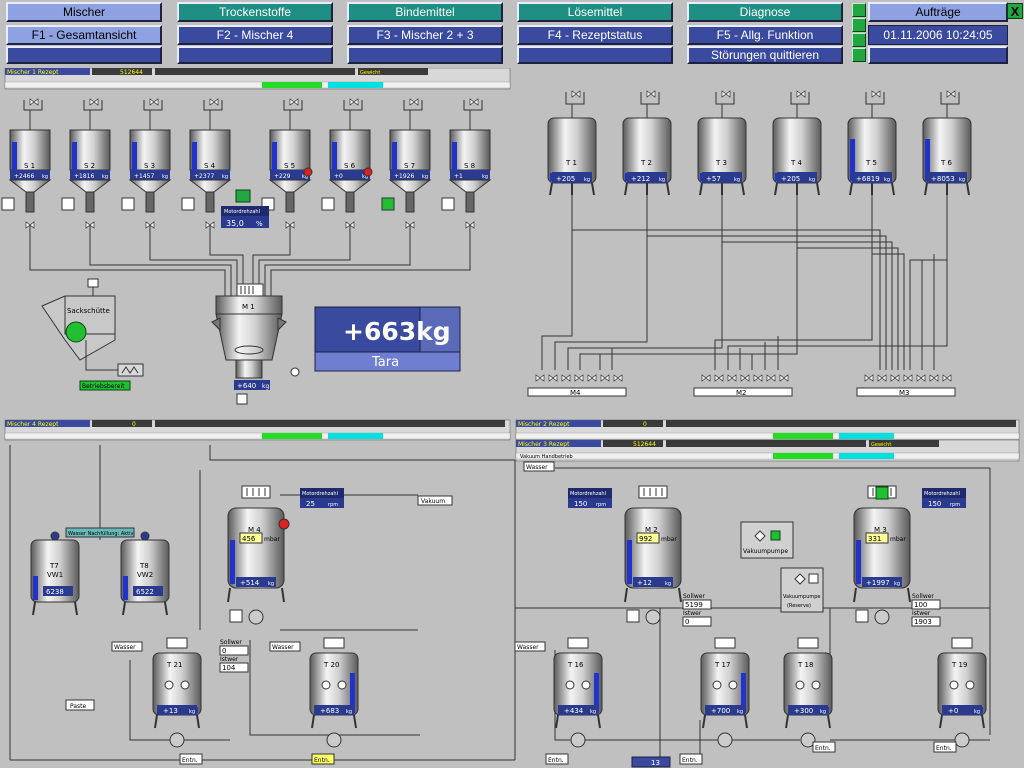 This screenshot has height=768, width=1024. I want to click on stoerungen-quittieren-button: Störungen quittieren, so click(765, 55).